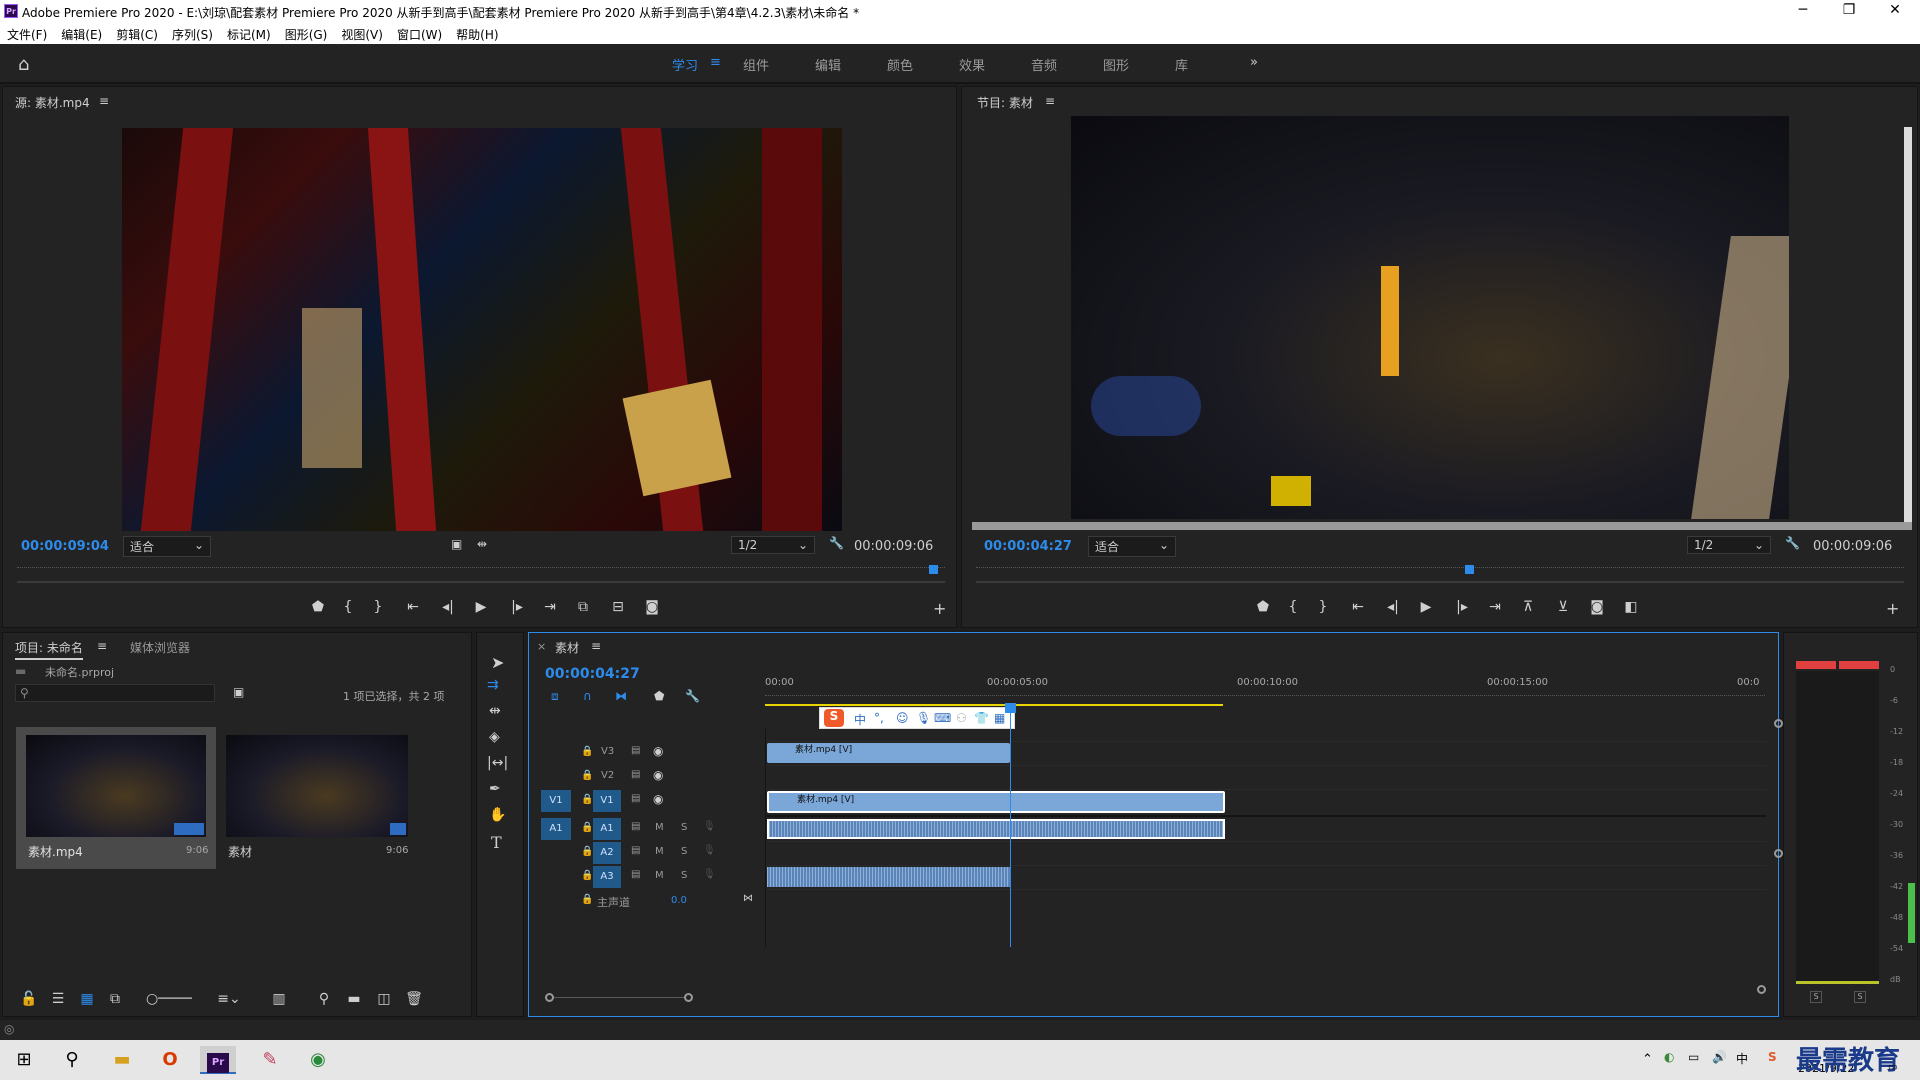 The image size is (1920, 1080). I want to click on source-playhead, so click(933, 569).